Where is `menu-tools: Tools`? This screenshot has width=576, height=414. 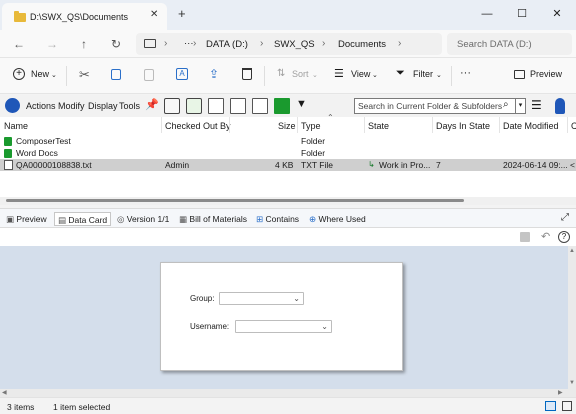
menu-tools: Tools is located at coordinates (129, 106).